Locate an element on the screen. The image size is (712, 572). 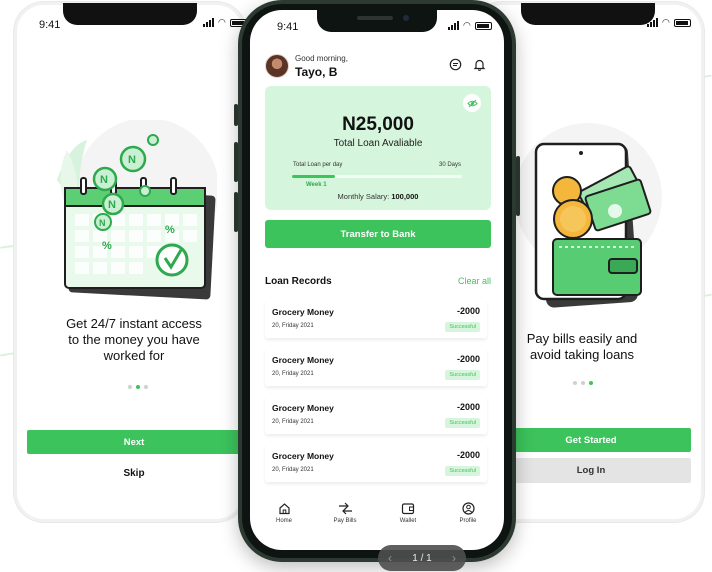
monthly-salary: Monthly Salary: 100,000 is located at coordinates (378, 196).